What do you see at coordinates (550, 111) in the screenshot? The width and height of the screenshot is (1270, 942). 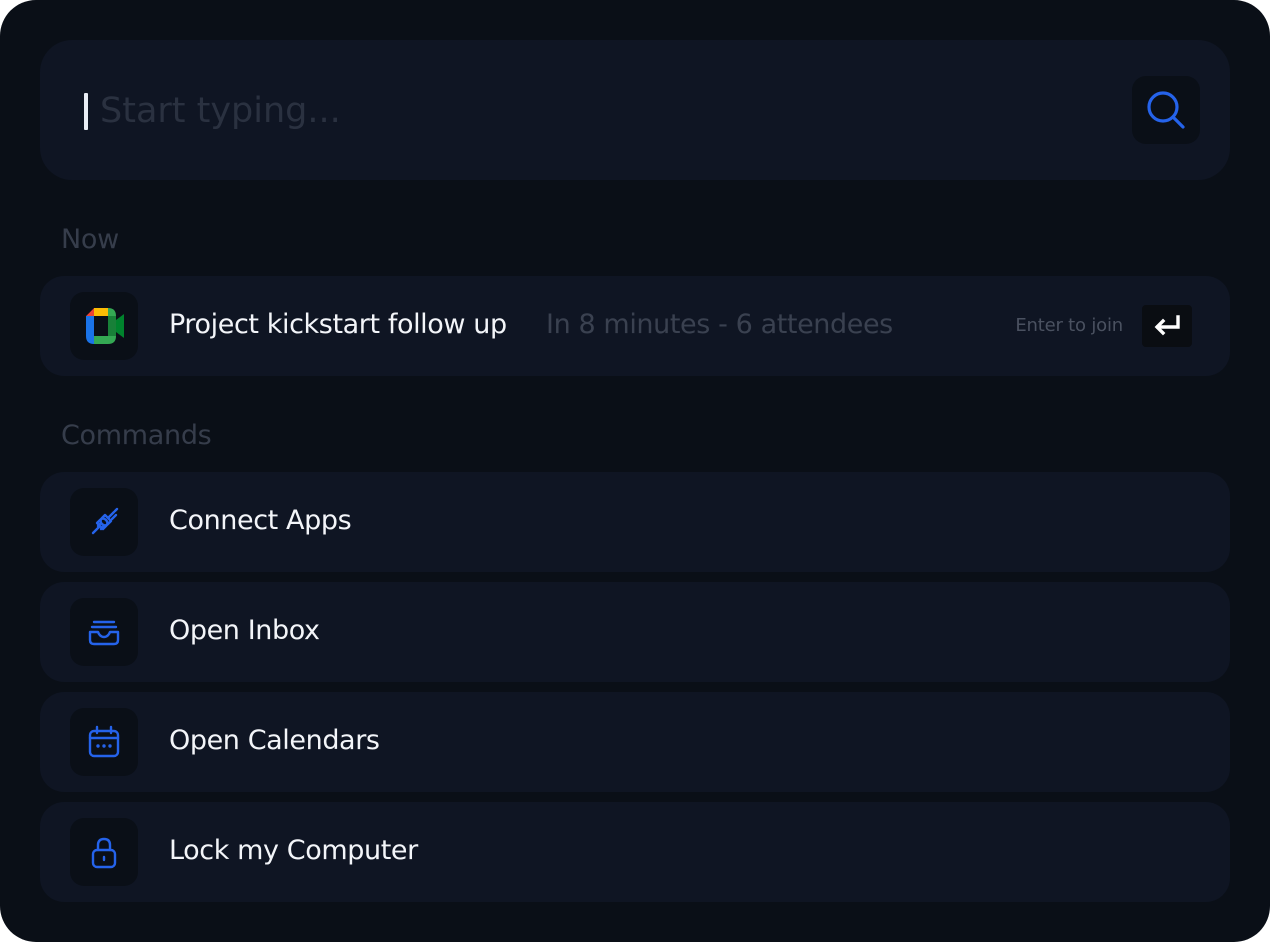 I see `search-input` at bounding box center [550, 111].